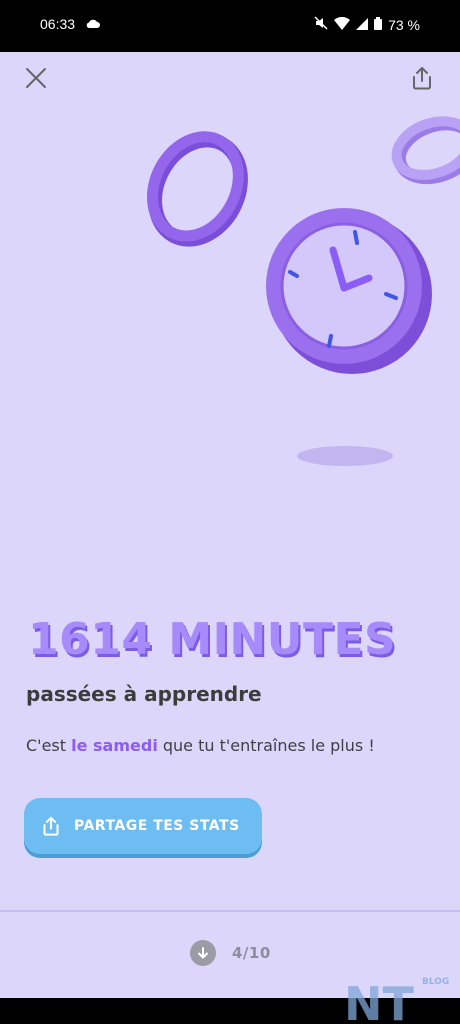 The width and height of the screenshot is (460, 1024). What do you see at coordinates (379, 1000) in the screenshot?
I see `watermark-text: NT` at bounding box center [379, 1000].